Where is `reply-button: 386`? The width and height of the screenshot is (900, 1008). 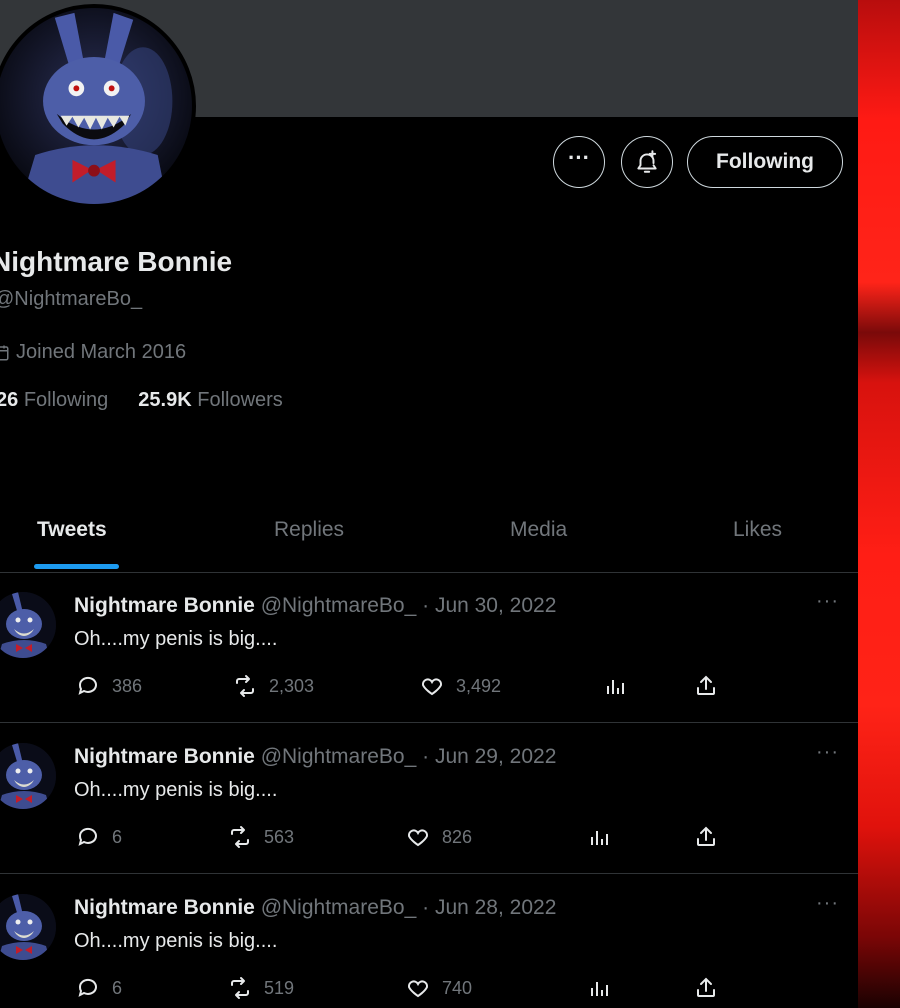
reply-button: 386 is located at coordinates (109, 686).